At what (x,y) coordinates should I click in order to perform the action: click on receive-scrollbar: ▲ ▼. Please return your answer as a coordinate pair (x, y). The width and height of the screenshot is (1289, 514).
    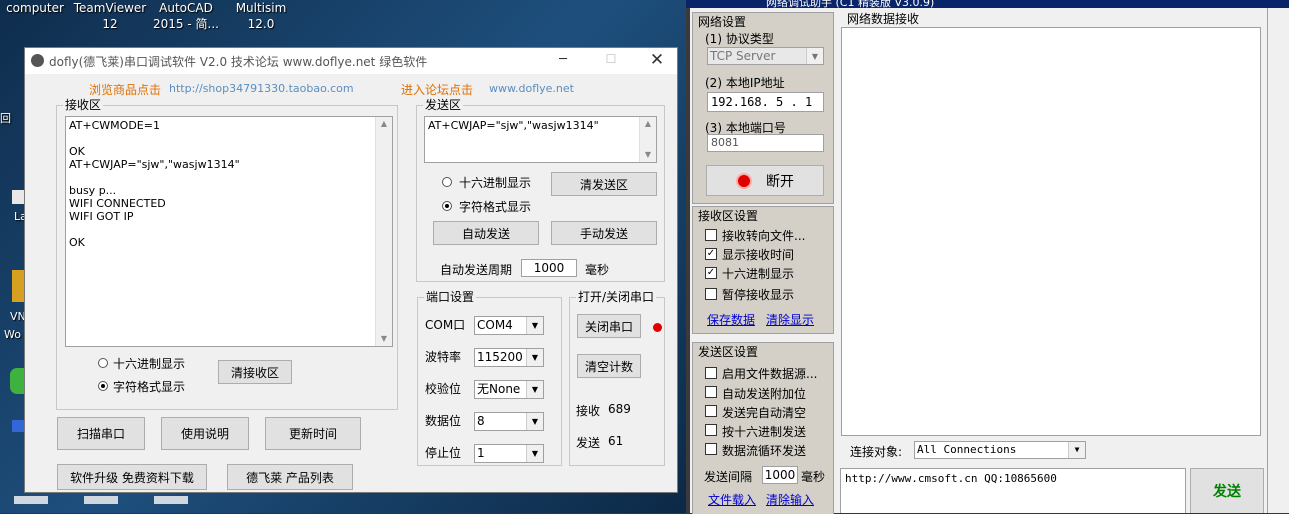
    Looking at the image, I should click on (383, 231).